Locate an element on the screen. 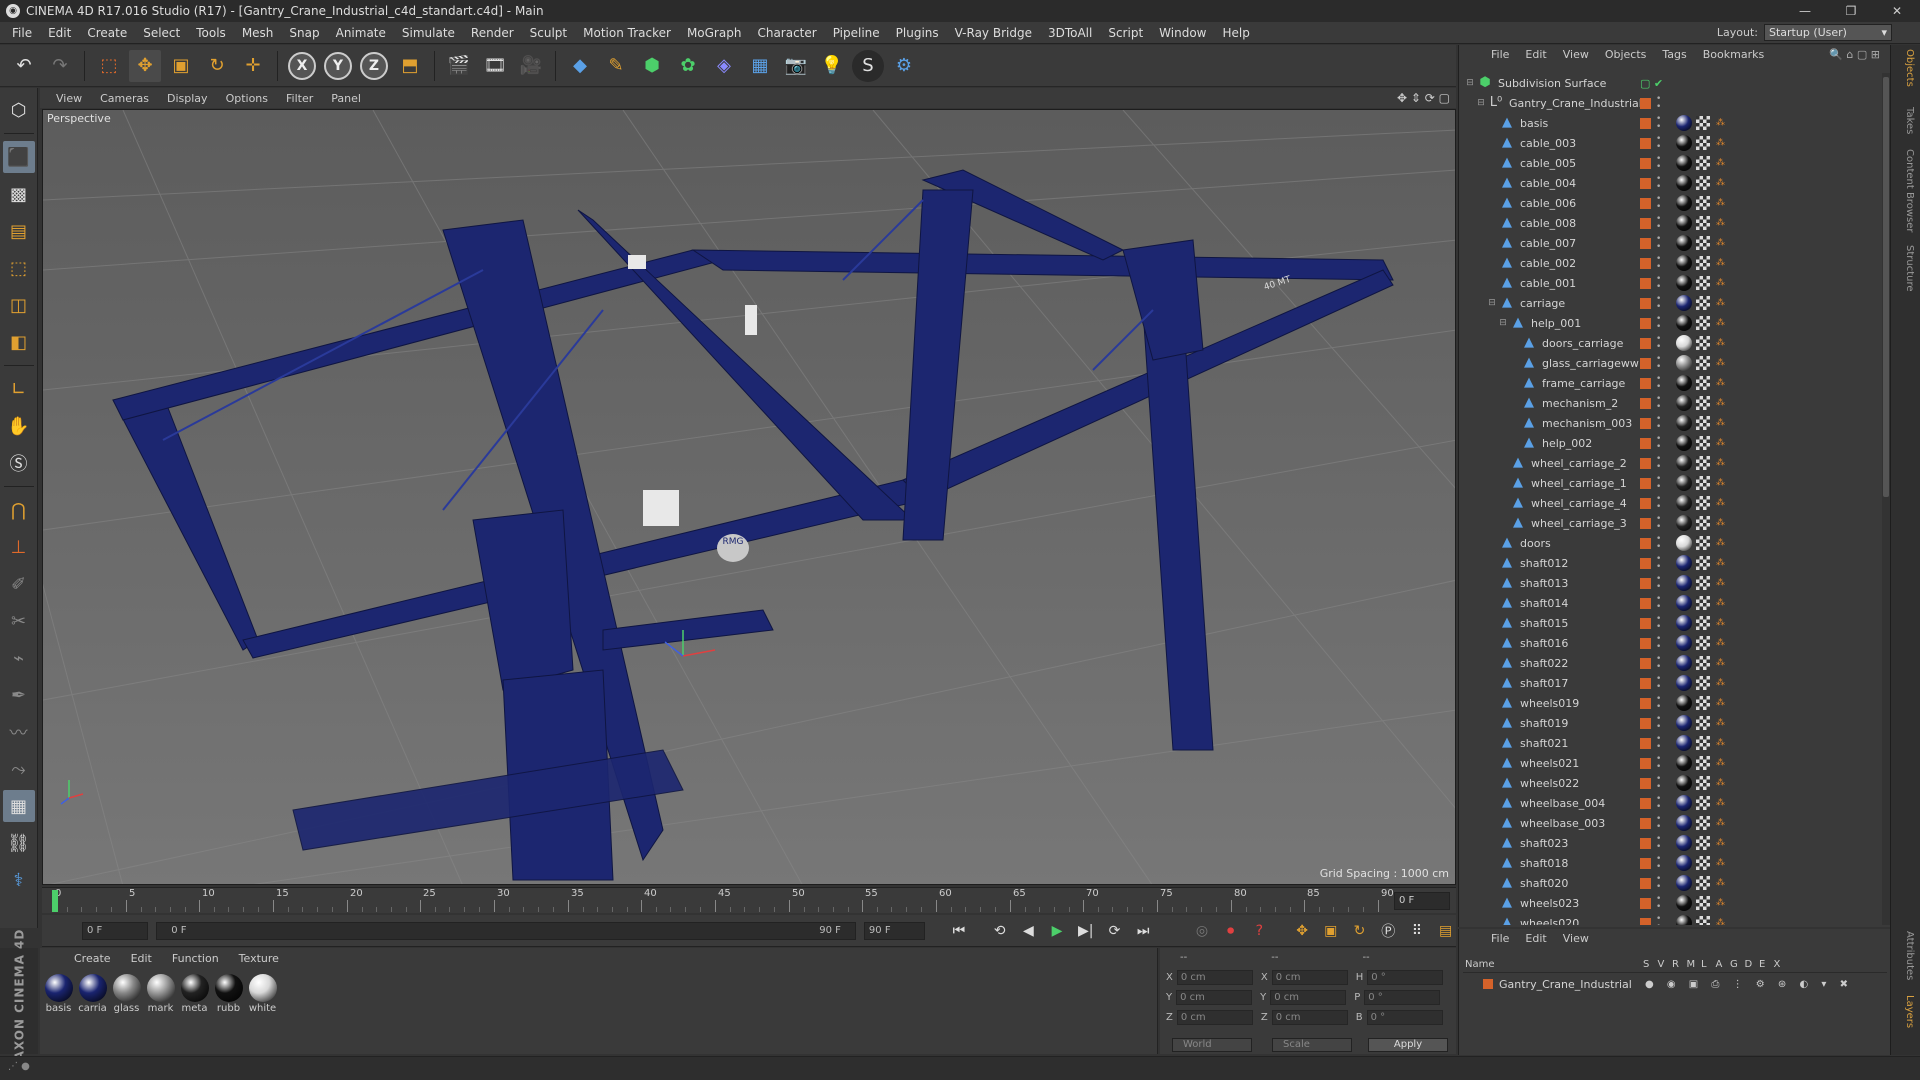 This screenshot has width=1920, height=1080. lock-workplane-icon: ⛓ is located at coordinates (19, 843).